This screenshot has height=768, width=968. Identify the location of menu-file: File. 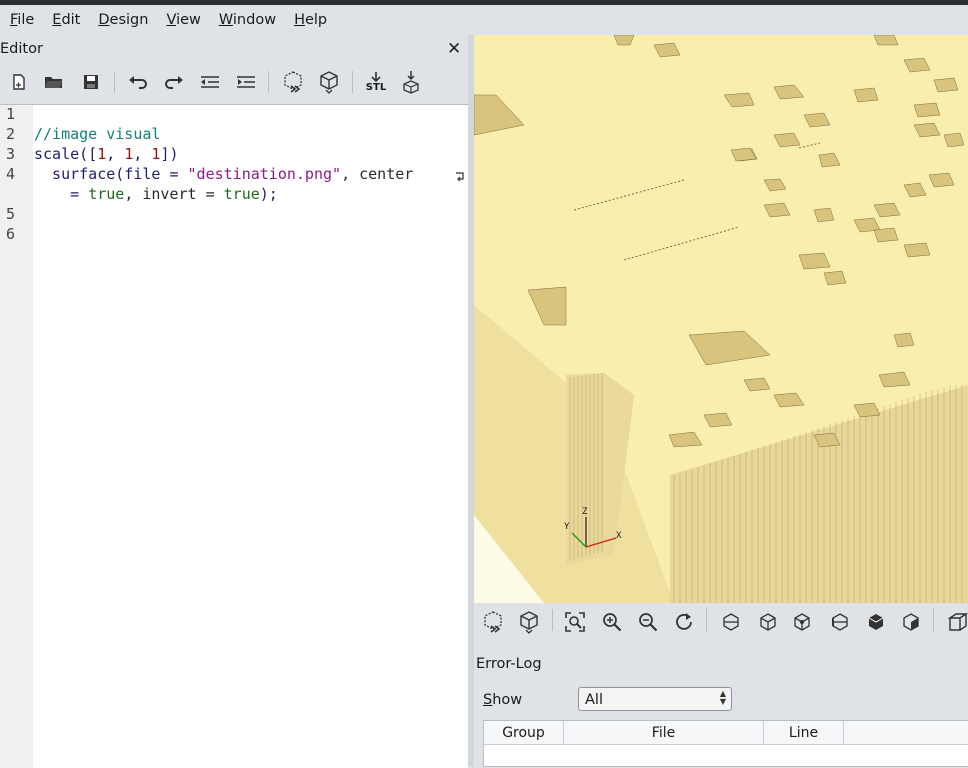
(21, 20).